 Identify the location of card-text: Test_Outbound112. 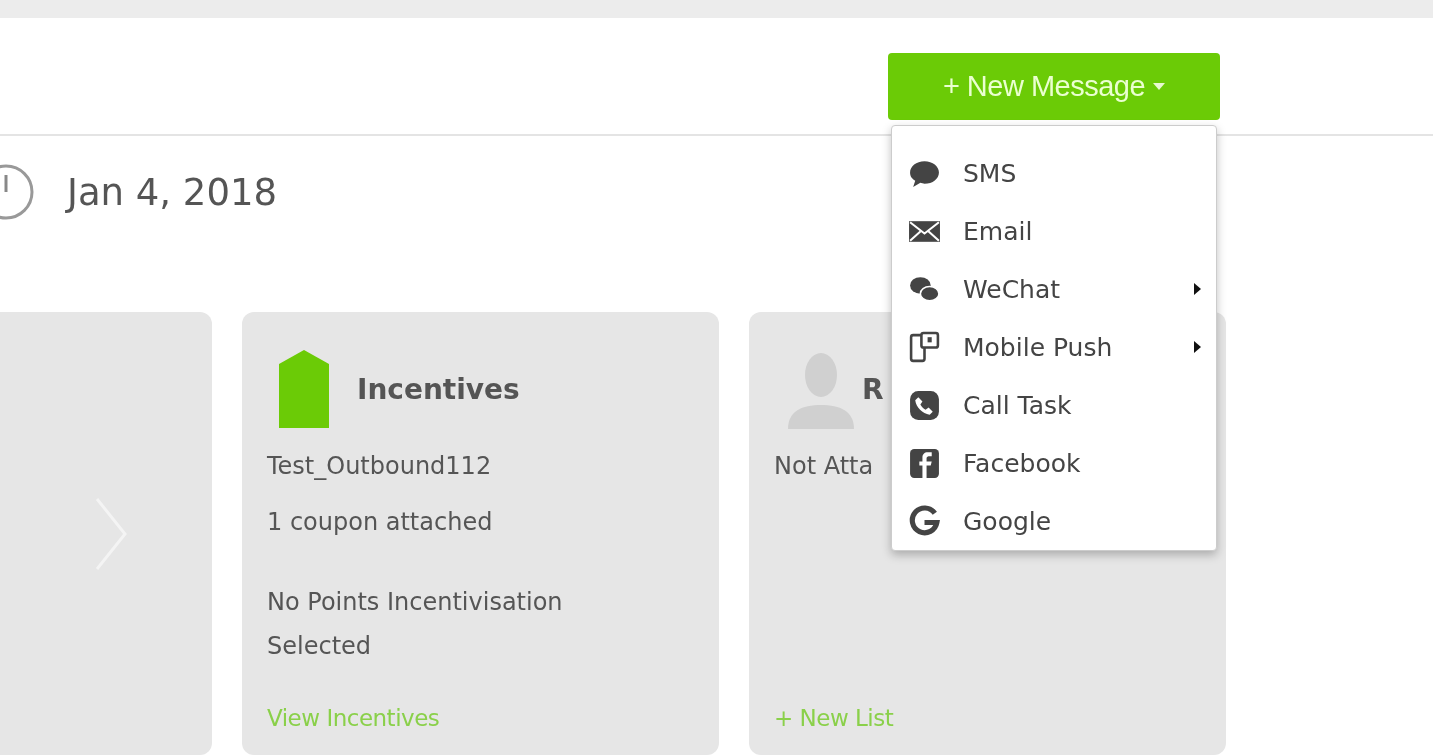
(379, 466).